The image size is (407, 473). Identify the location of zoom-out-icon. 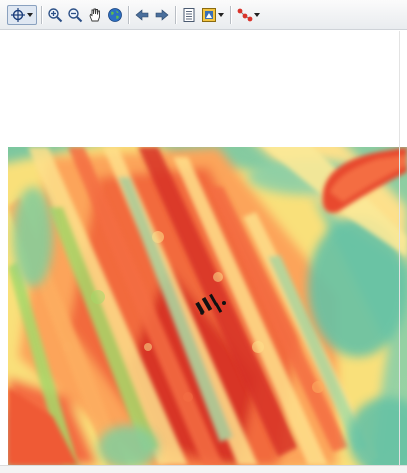
(75, 14).